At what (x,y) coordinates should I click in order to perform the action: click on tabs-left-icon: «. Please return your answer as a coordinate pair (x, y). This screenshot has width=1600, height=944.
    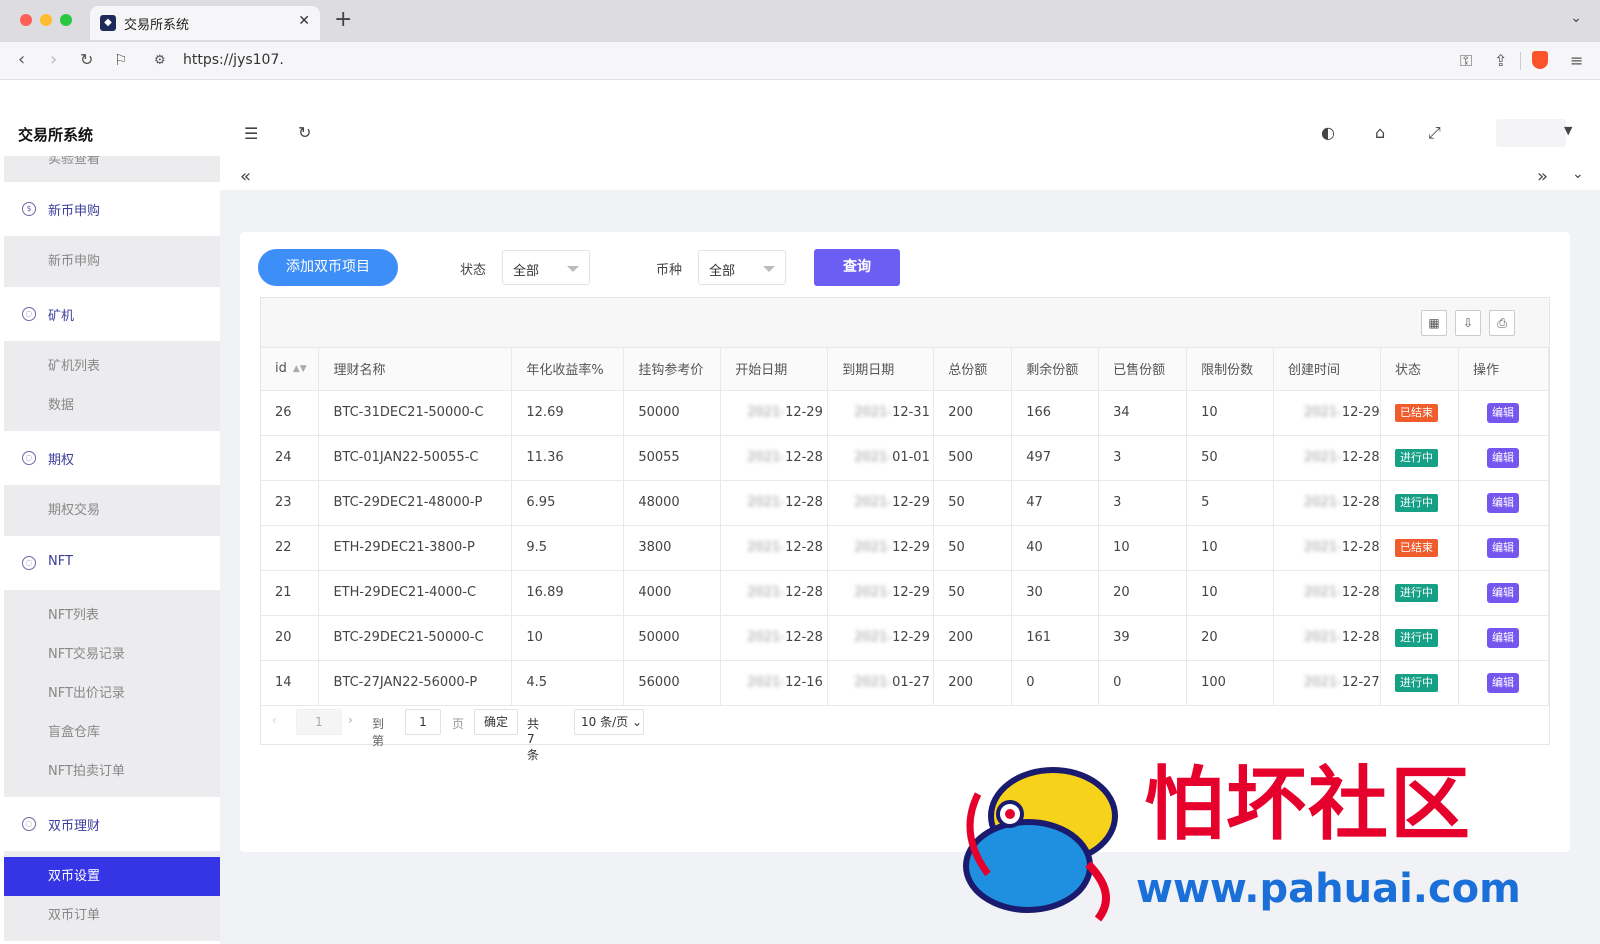
    Looking at the image, I should click on (245, 176).